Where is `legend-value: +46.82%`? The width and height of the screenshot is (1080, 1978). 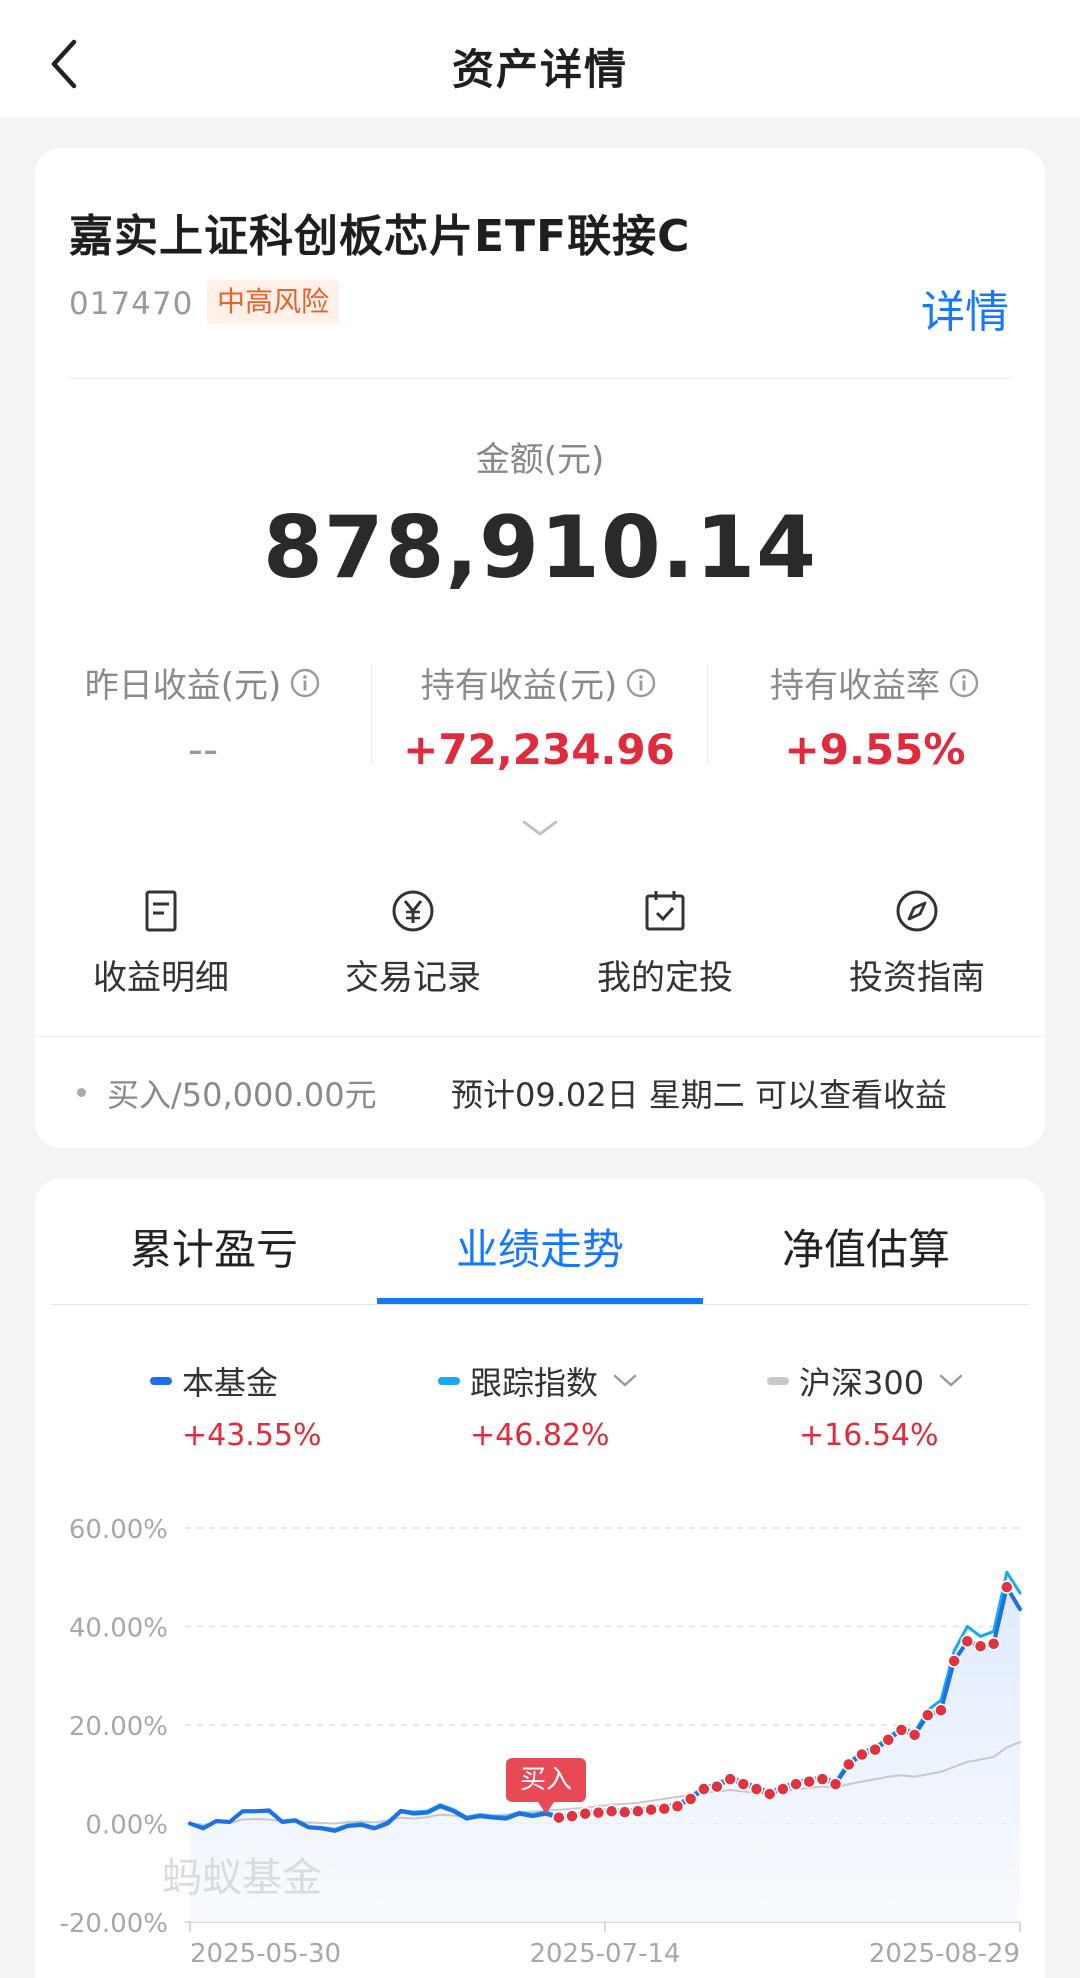
legend-value: +46.82% is located at coordinates (540, 1435).